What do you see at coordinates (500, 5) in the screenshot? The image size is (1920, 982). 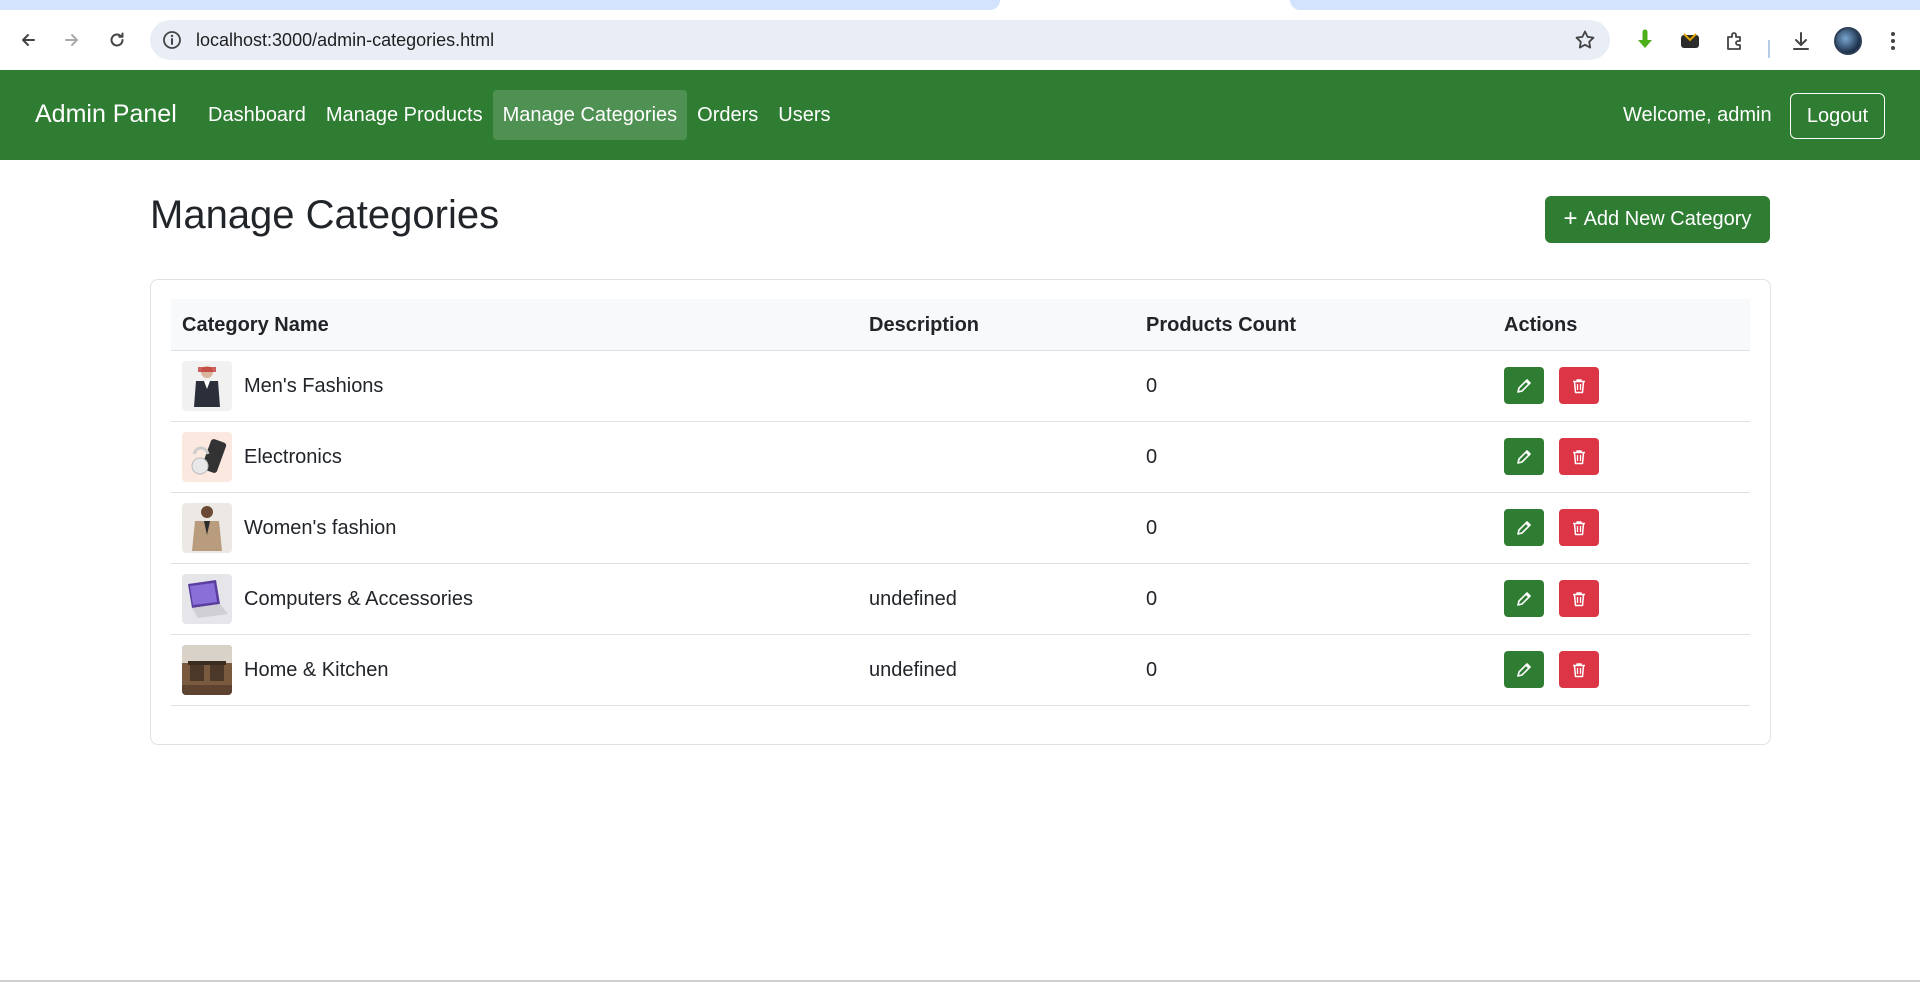 I see `browser-tab-area` at bounding box center [500, 5].